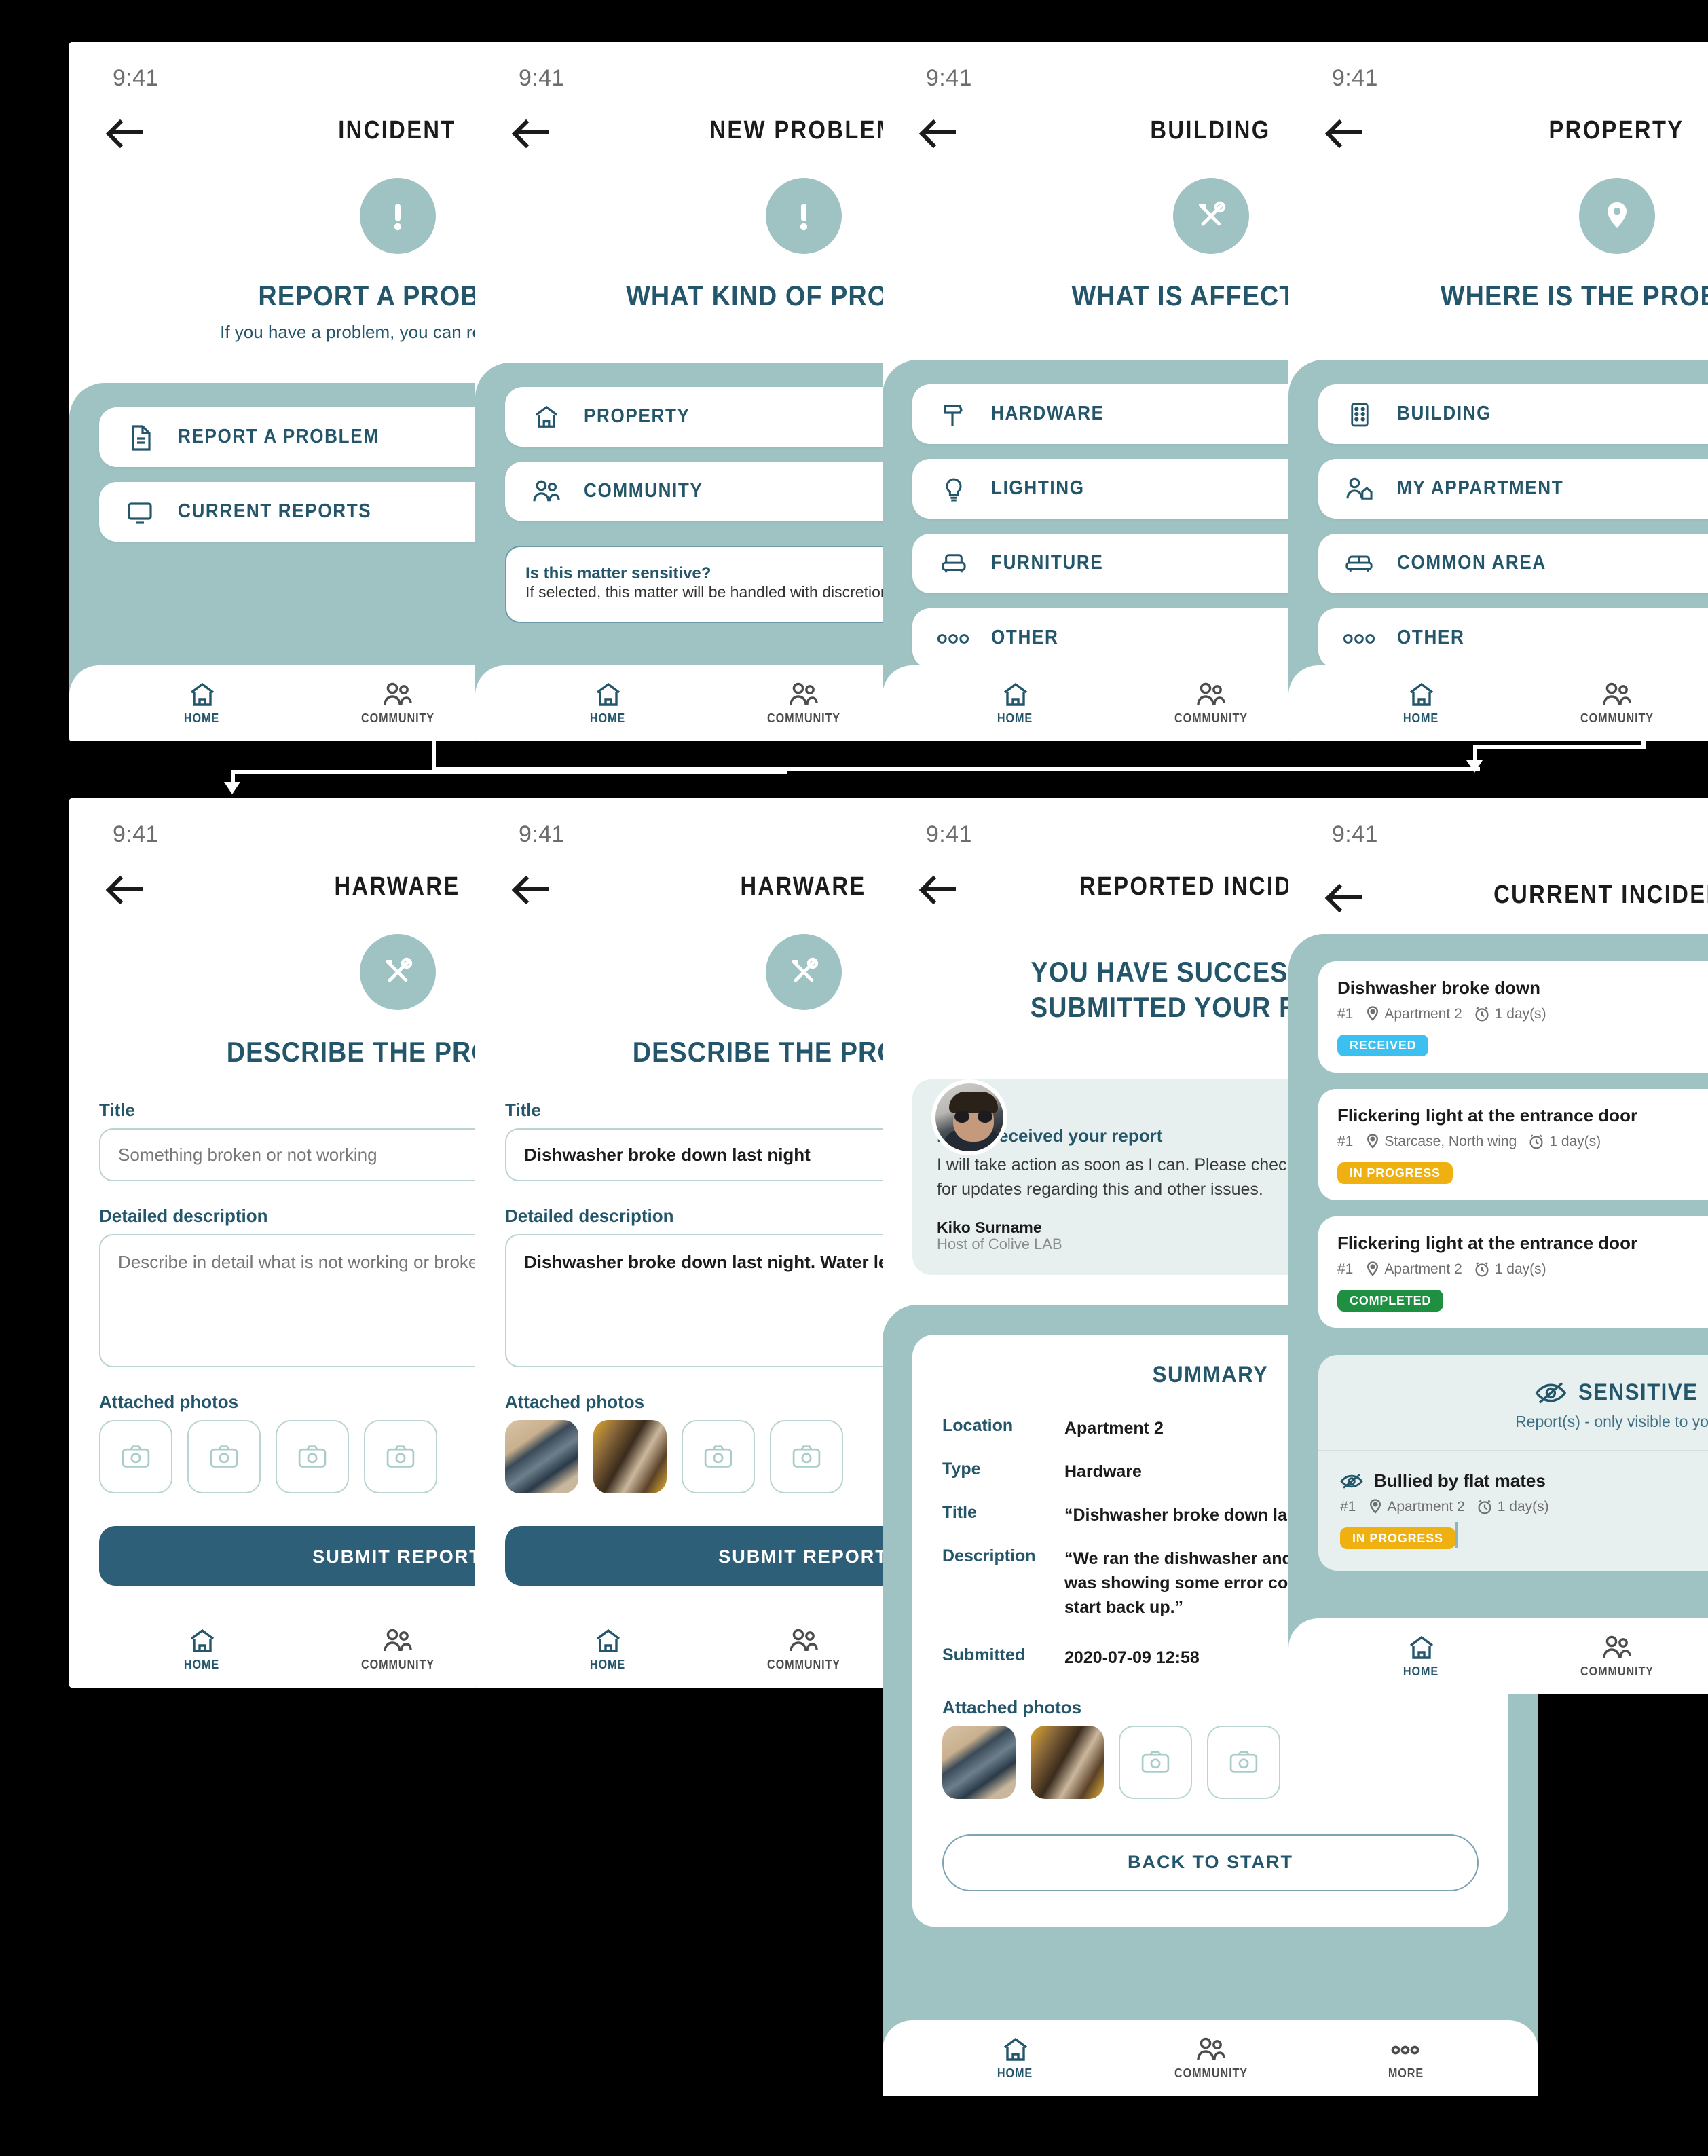 The width and height of the screenshot is (1708, 2156). What do you see at coordinates (953, 489) in the screenshot?
I see `bulb-icon` at bounding box center [953, 489].